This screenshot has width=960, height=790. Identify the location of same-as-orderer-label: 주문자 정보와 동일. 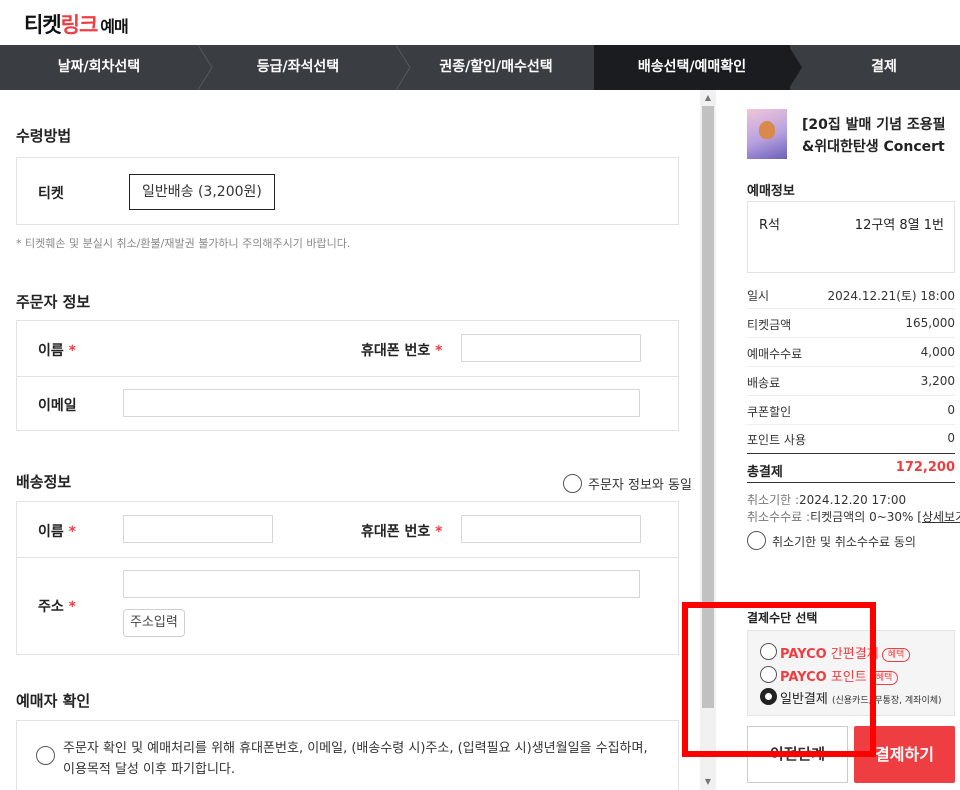
(640, 483).